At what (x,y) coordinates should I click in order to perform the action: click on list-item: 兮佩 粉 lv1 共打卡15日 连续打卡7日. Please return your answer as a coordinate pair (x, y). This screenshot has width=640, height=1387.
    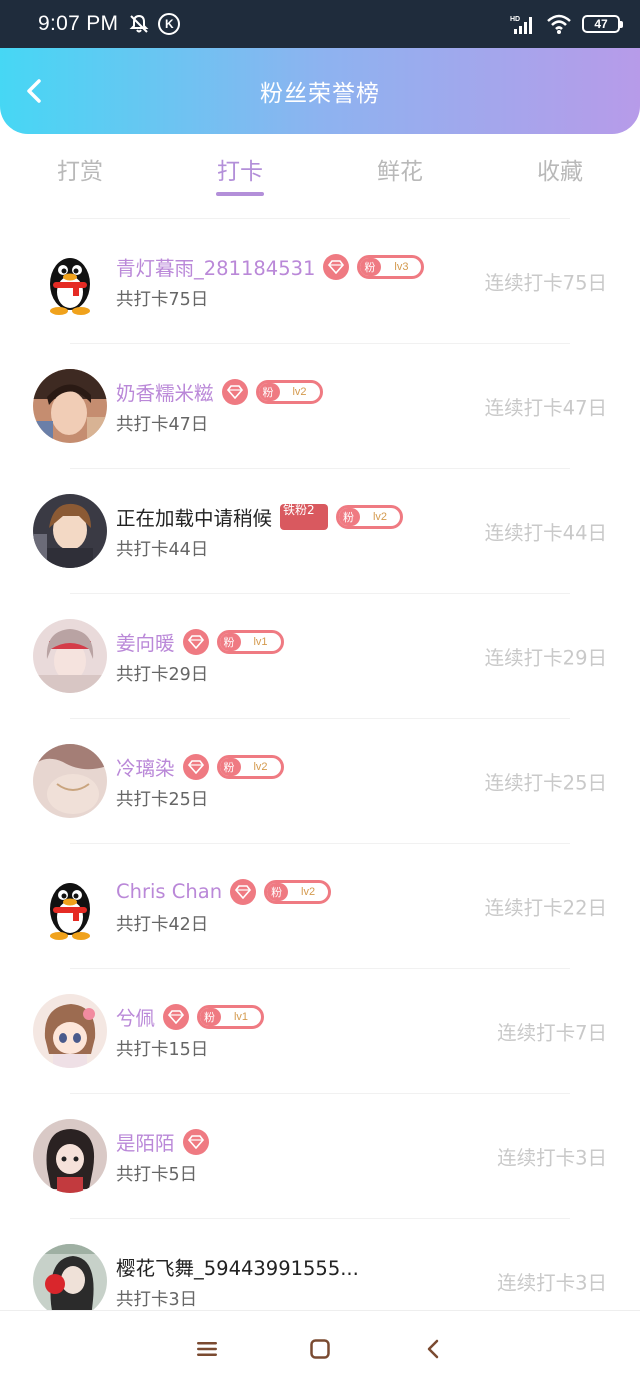
    Looking at the image, I should click on (320, 1031).